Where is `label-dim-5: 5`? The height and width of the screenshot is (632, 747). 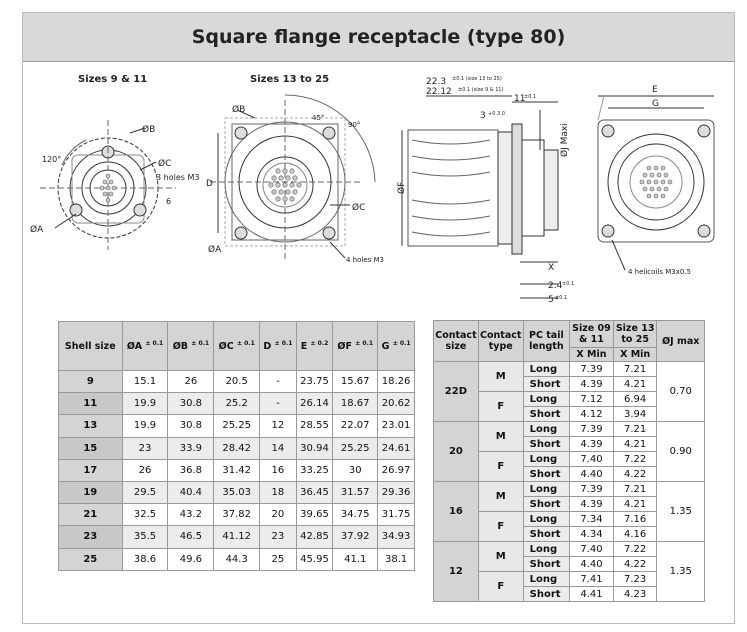 label-dim-5: 5 is located at coordinates (551, 300).